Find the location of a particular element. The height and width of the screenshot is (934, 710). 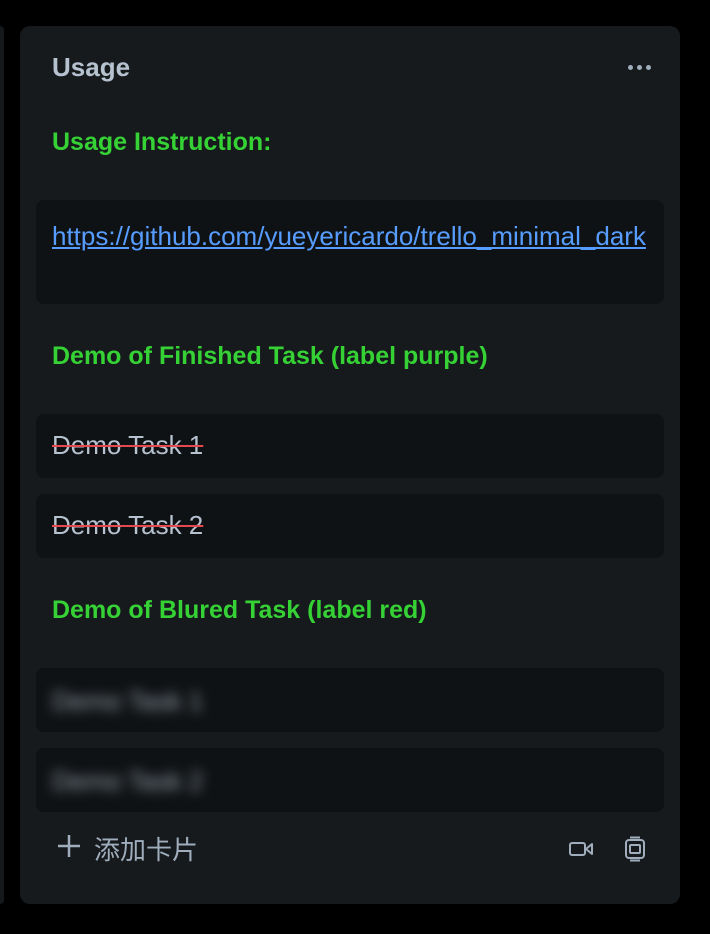

blurred-task-card-1: Demo Task 1 is located at coordinates (350, 700).